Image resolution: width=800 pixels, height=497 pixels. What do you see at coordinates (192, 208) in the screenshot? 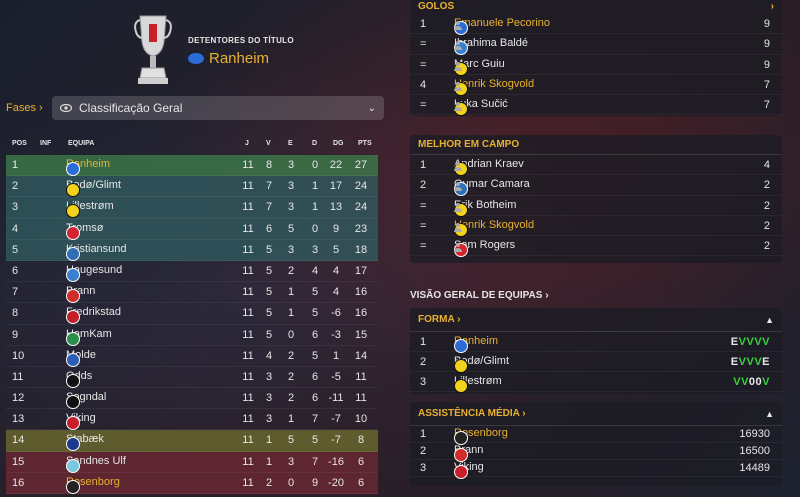
I see `table-row: 3 Lillestrøm 11 7 3 1 13 24` at bounding box center [192, 208].